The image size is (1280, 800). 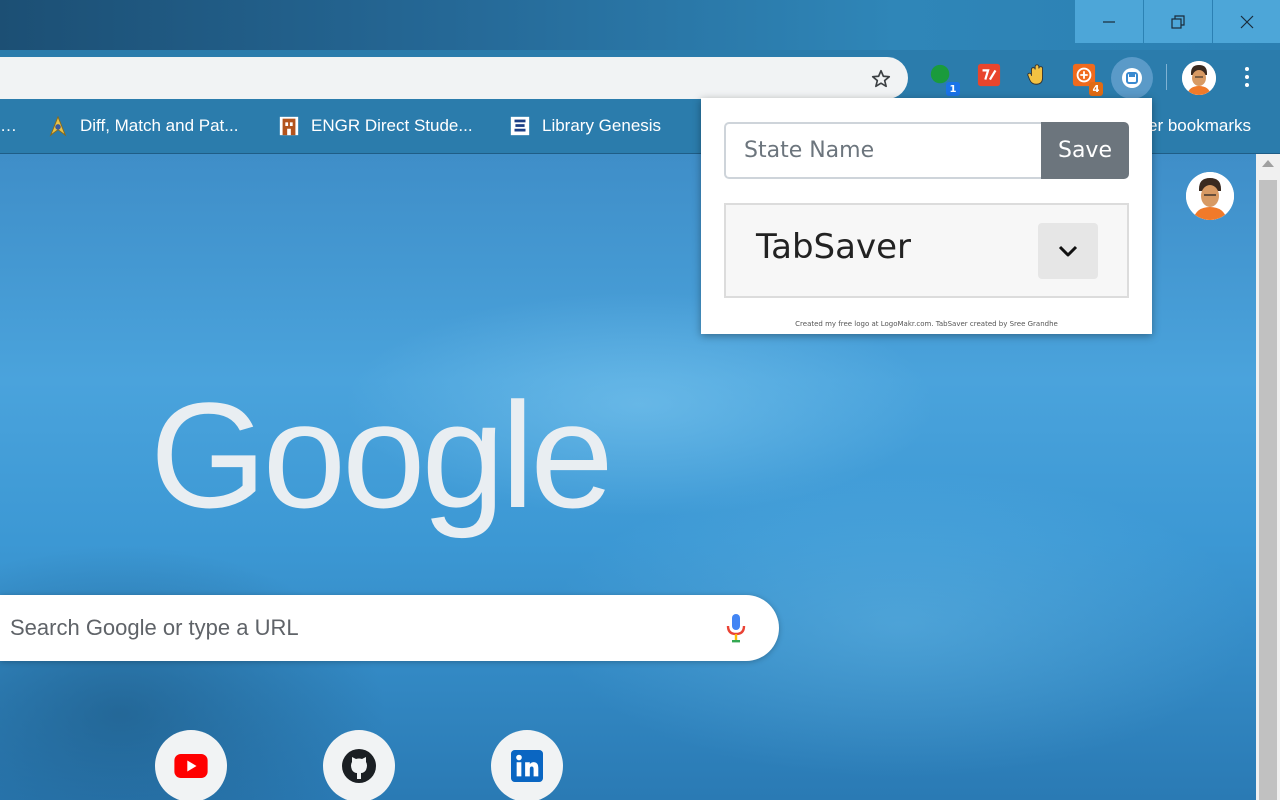 I want to click on orange-extension-icon: 4, so click(x=1087, y=79).